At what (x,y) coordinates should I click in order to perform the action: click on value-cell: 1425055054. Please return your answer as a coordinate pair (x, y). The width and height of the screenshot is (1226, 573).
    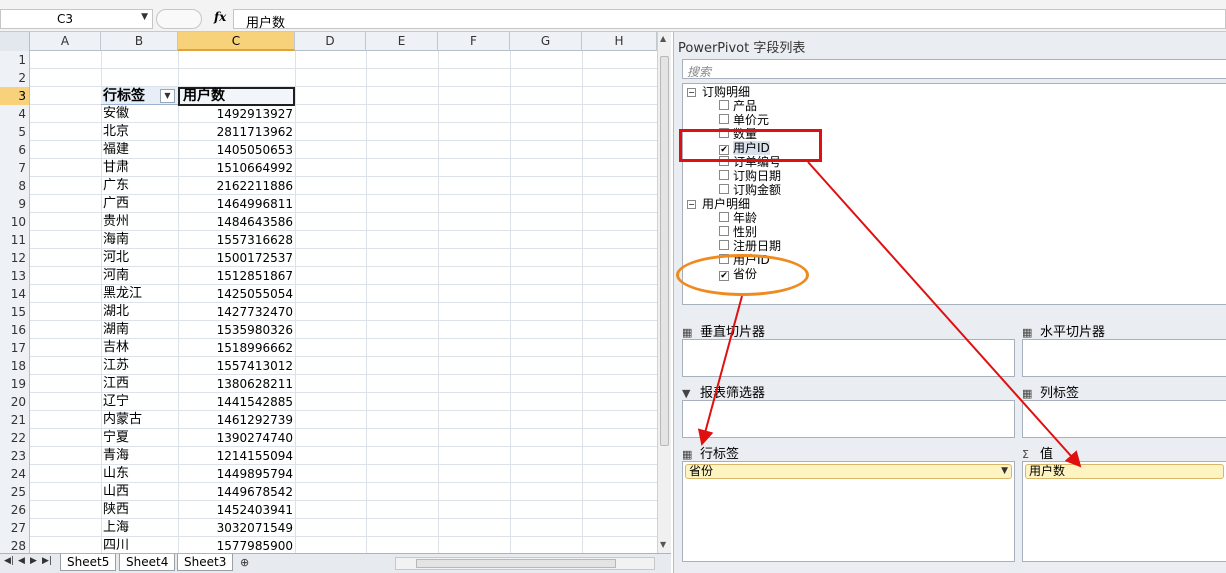
    Looking at the image, I should click on (236, 294).